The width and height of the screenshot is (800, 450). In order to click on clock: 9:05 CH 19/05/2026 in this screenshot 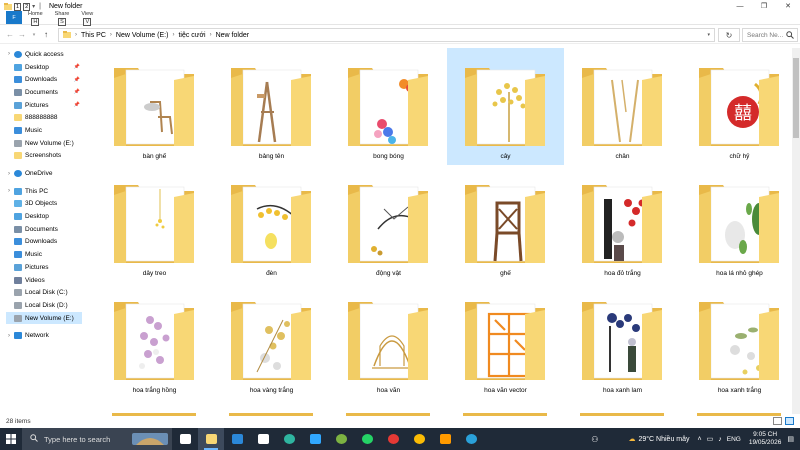, I will do `click(765, 439)`.